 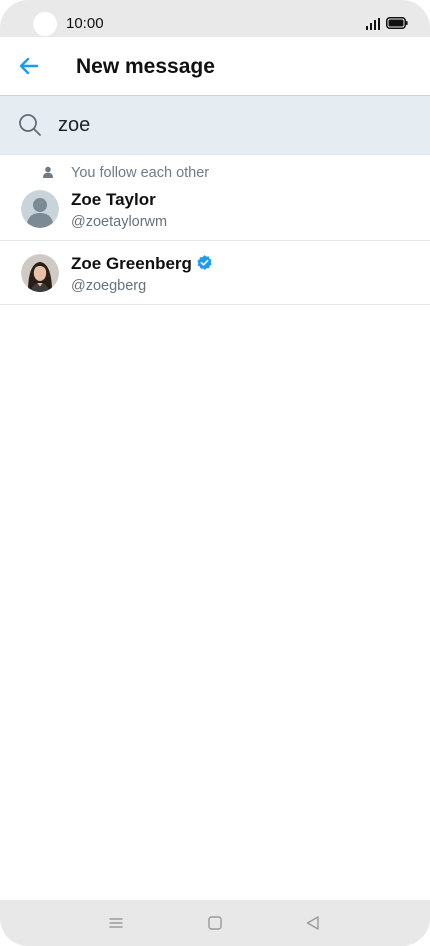 What do you see at coordinates (109, 286) in the screenshot?
I see `user-handle: @zoegberg` at bounding box center [109, 286].